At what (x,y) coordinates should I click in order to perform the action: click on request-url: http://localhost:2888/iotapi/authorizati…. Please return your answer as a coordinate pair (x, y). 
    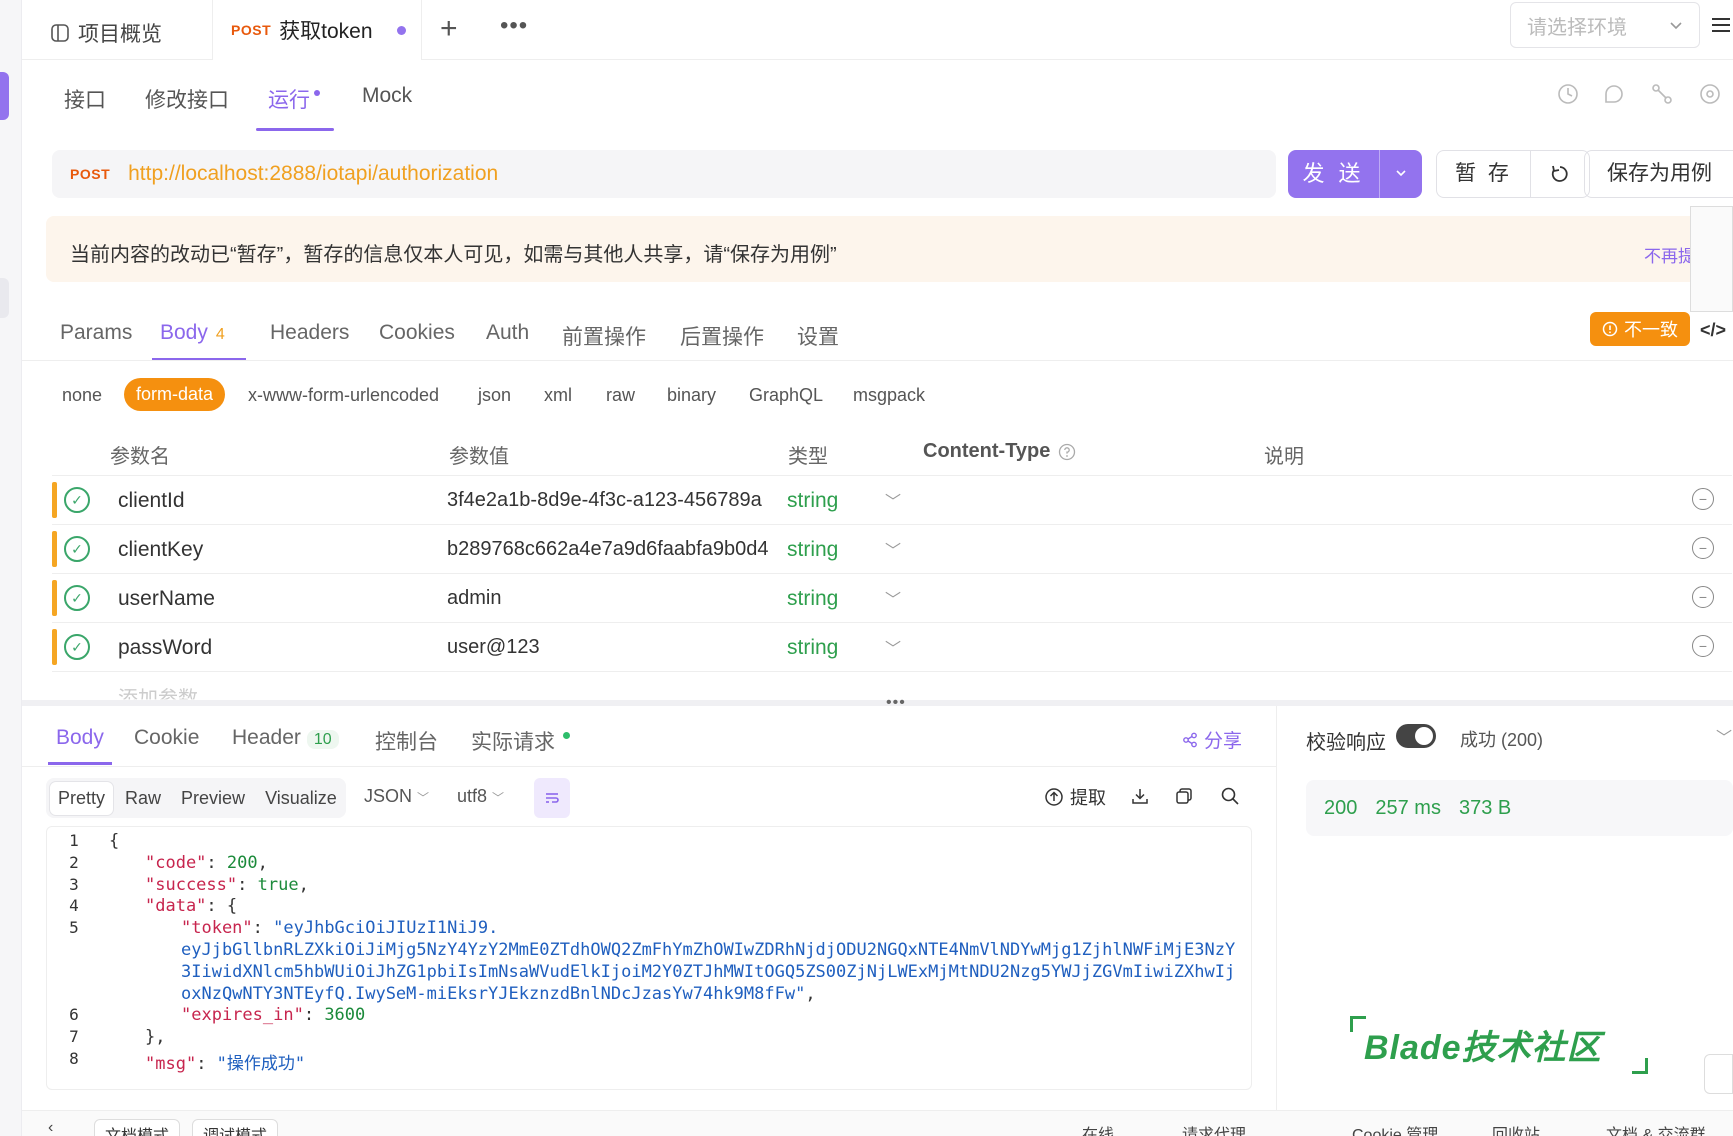
    Looking at the image, I should click on (313, 174).